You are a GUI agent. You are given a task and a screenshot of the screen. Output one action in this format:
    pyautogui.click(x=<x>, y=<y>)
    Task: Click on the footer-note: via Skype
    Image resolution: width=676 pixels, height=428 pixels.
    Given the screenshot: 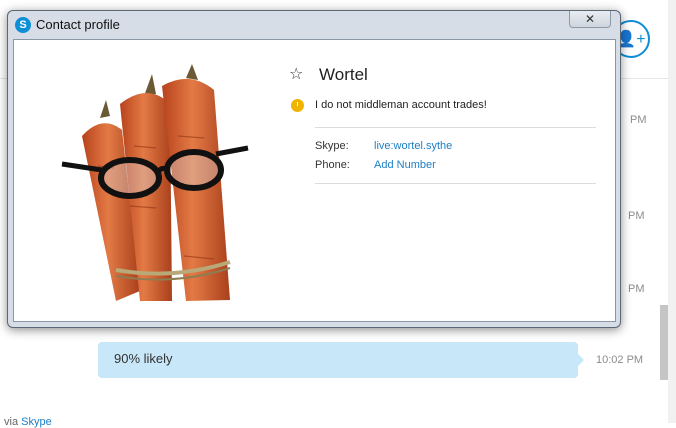 What is the action you would take?
    pyautogui.click(x=28, y=422)
    